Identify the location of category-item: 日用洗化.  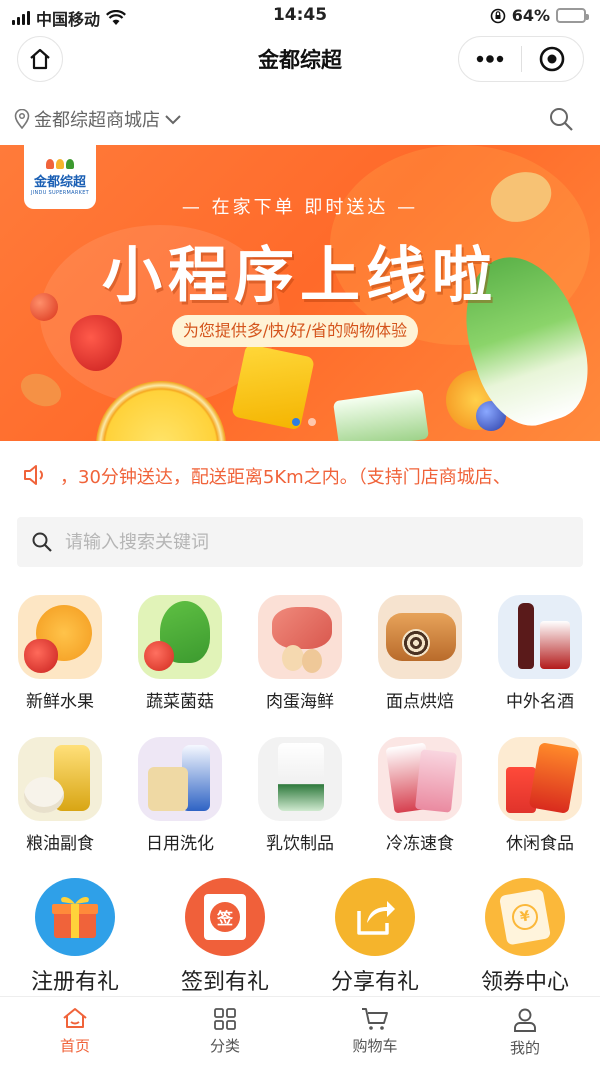
(180, 808).